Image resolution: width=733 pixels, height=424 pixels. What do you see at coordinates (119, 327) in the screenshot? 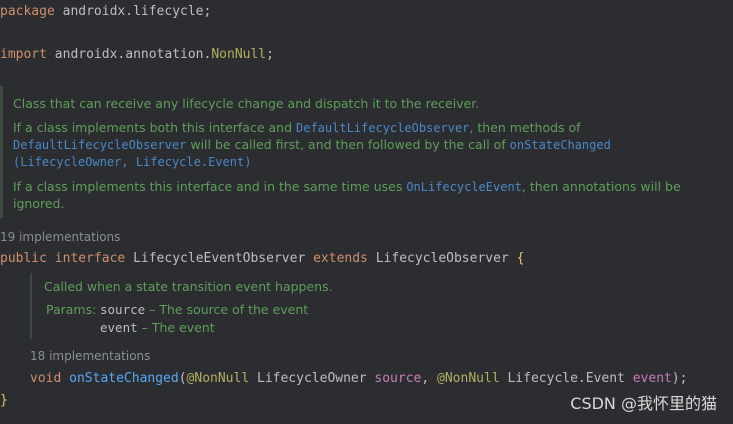
I see `param-event-name: event` at bounding box center [119, 327].